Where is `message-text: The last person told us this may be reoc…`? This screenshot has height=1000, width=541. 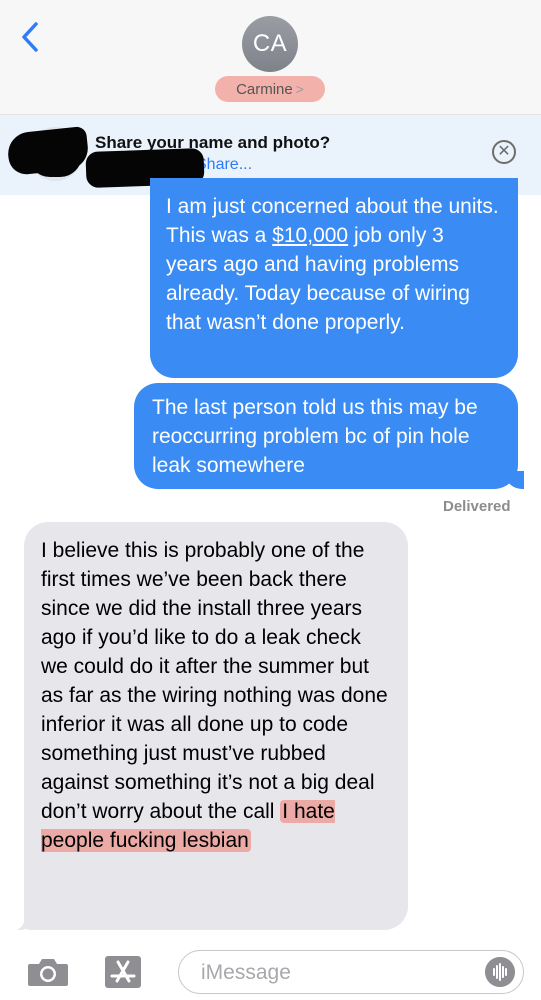 message-text: The last person told us this may be reoc… is located at coordinates (315, 436).